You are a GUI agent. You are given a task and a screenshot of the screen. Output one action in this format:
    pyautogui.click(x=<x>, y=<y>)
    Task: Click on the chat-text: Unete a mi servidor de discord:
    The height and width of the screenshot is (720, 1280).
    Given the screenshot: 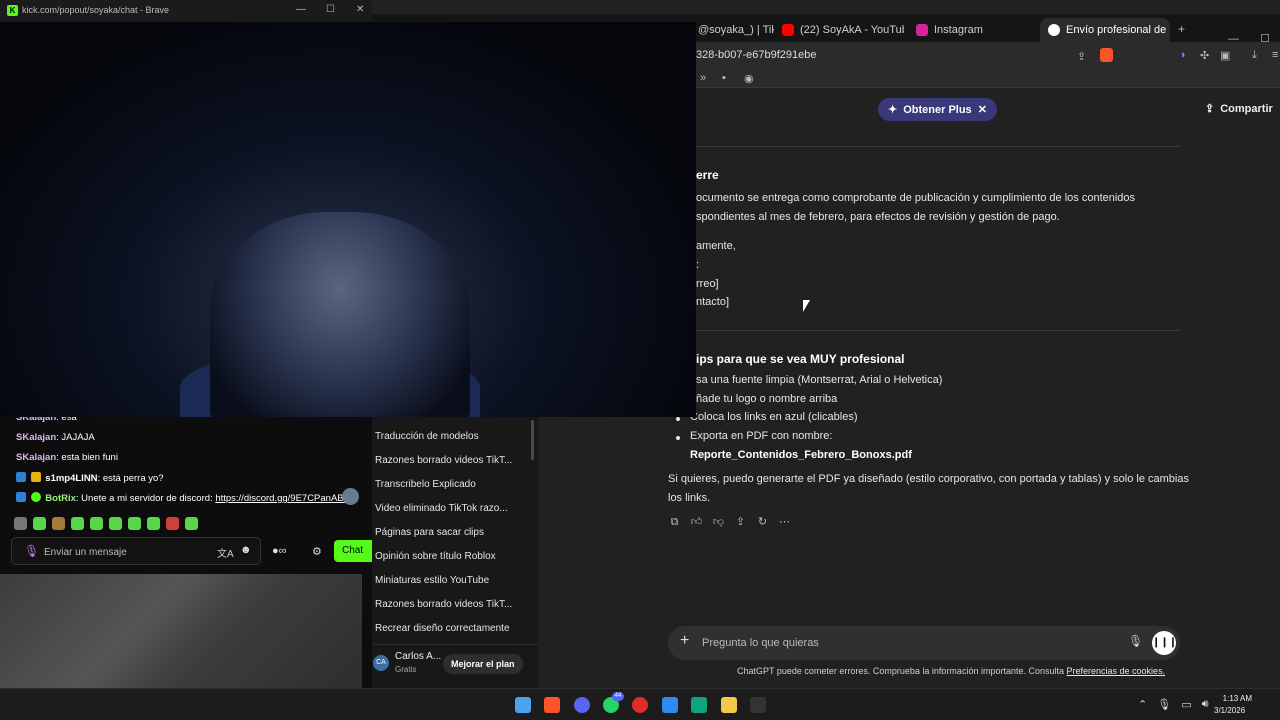 What is the action you would take?
    pyautogui.click(x=147, y=498)
    